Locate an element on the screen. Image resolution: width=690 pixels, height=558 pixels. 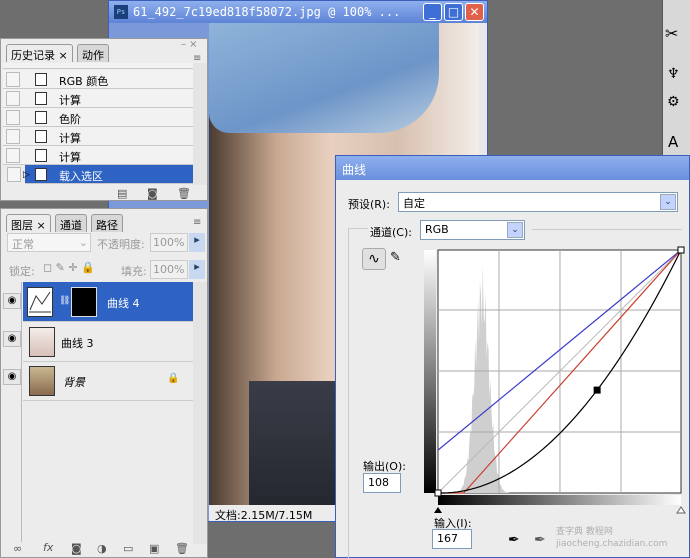
minimize-button: _ is located at coordinates (432, 12).